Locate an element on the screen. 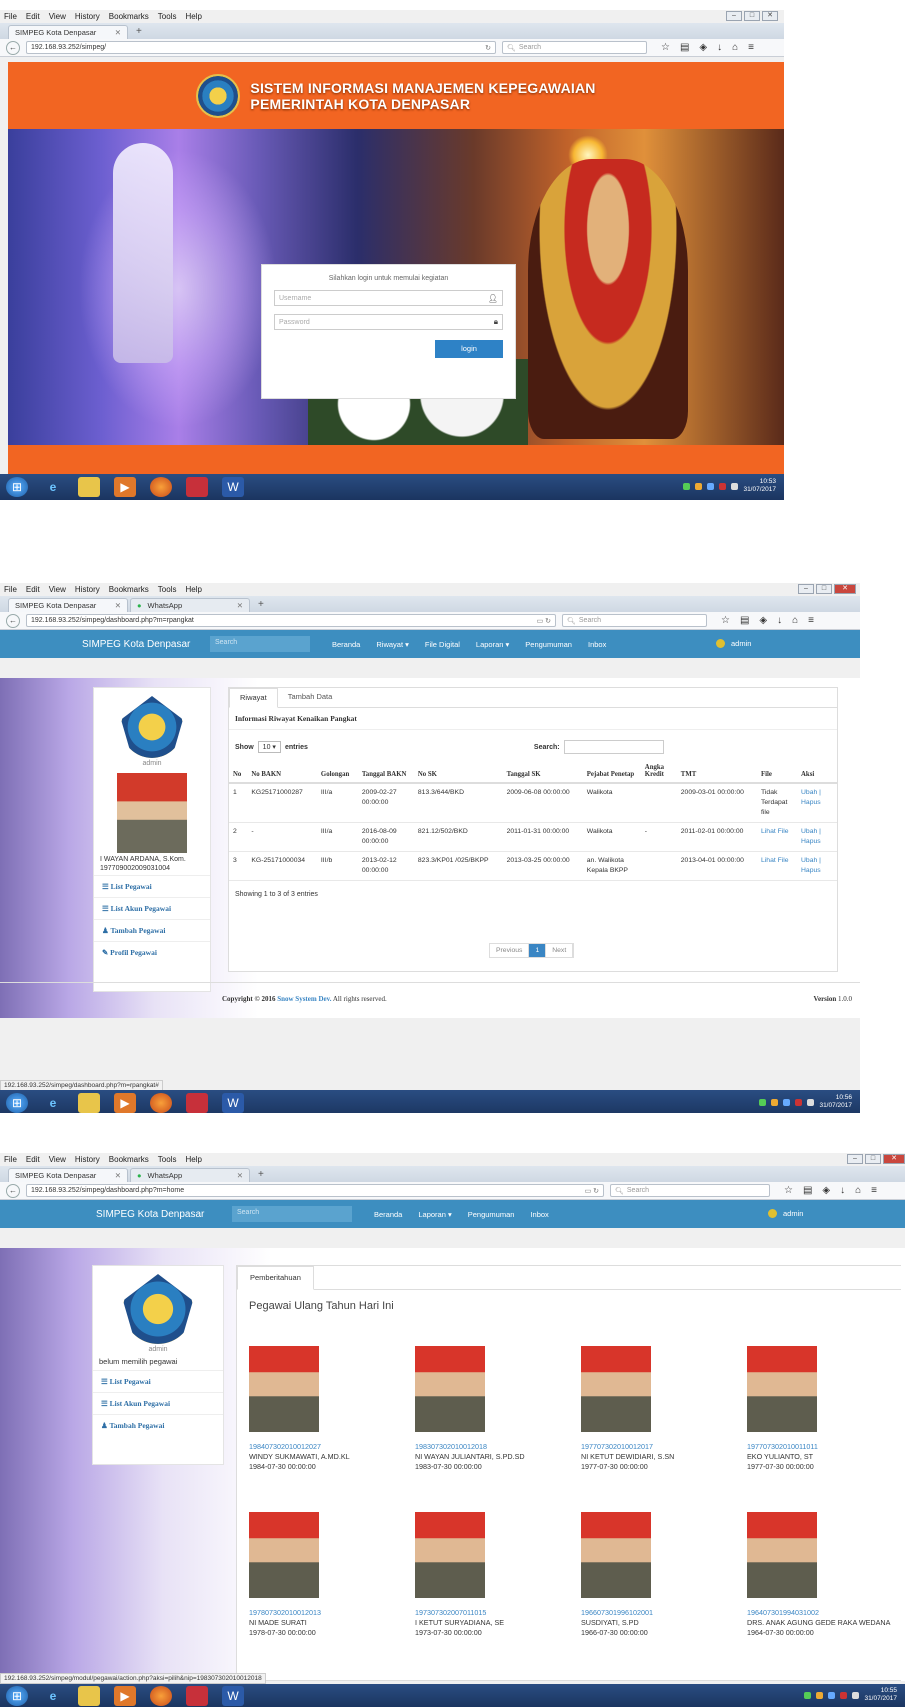  minimize-icon: – is located at coordinates (734, 16).